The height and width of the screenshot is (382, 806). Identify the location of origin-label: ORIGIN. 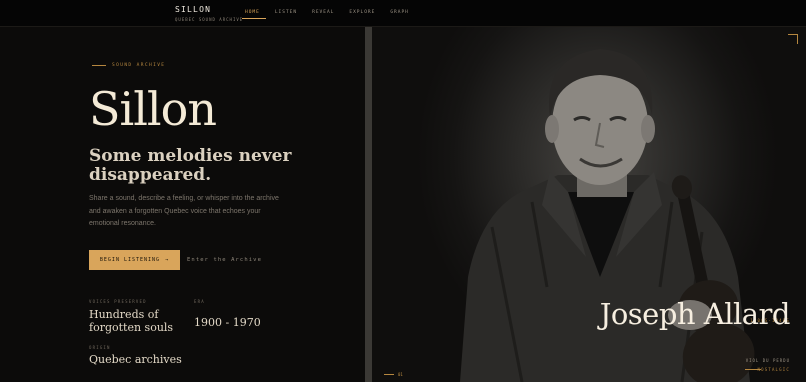
(100, 347).